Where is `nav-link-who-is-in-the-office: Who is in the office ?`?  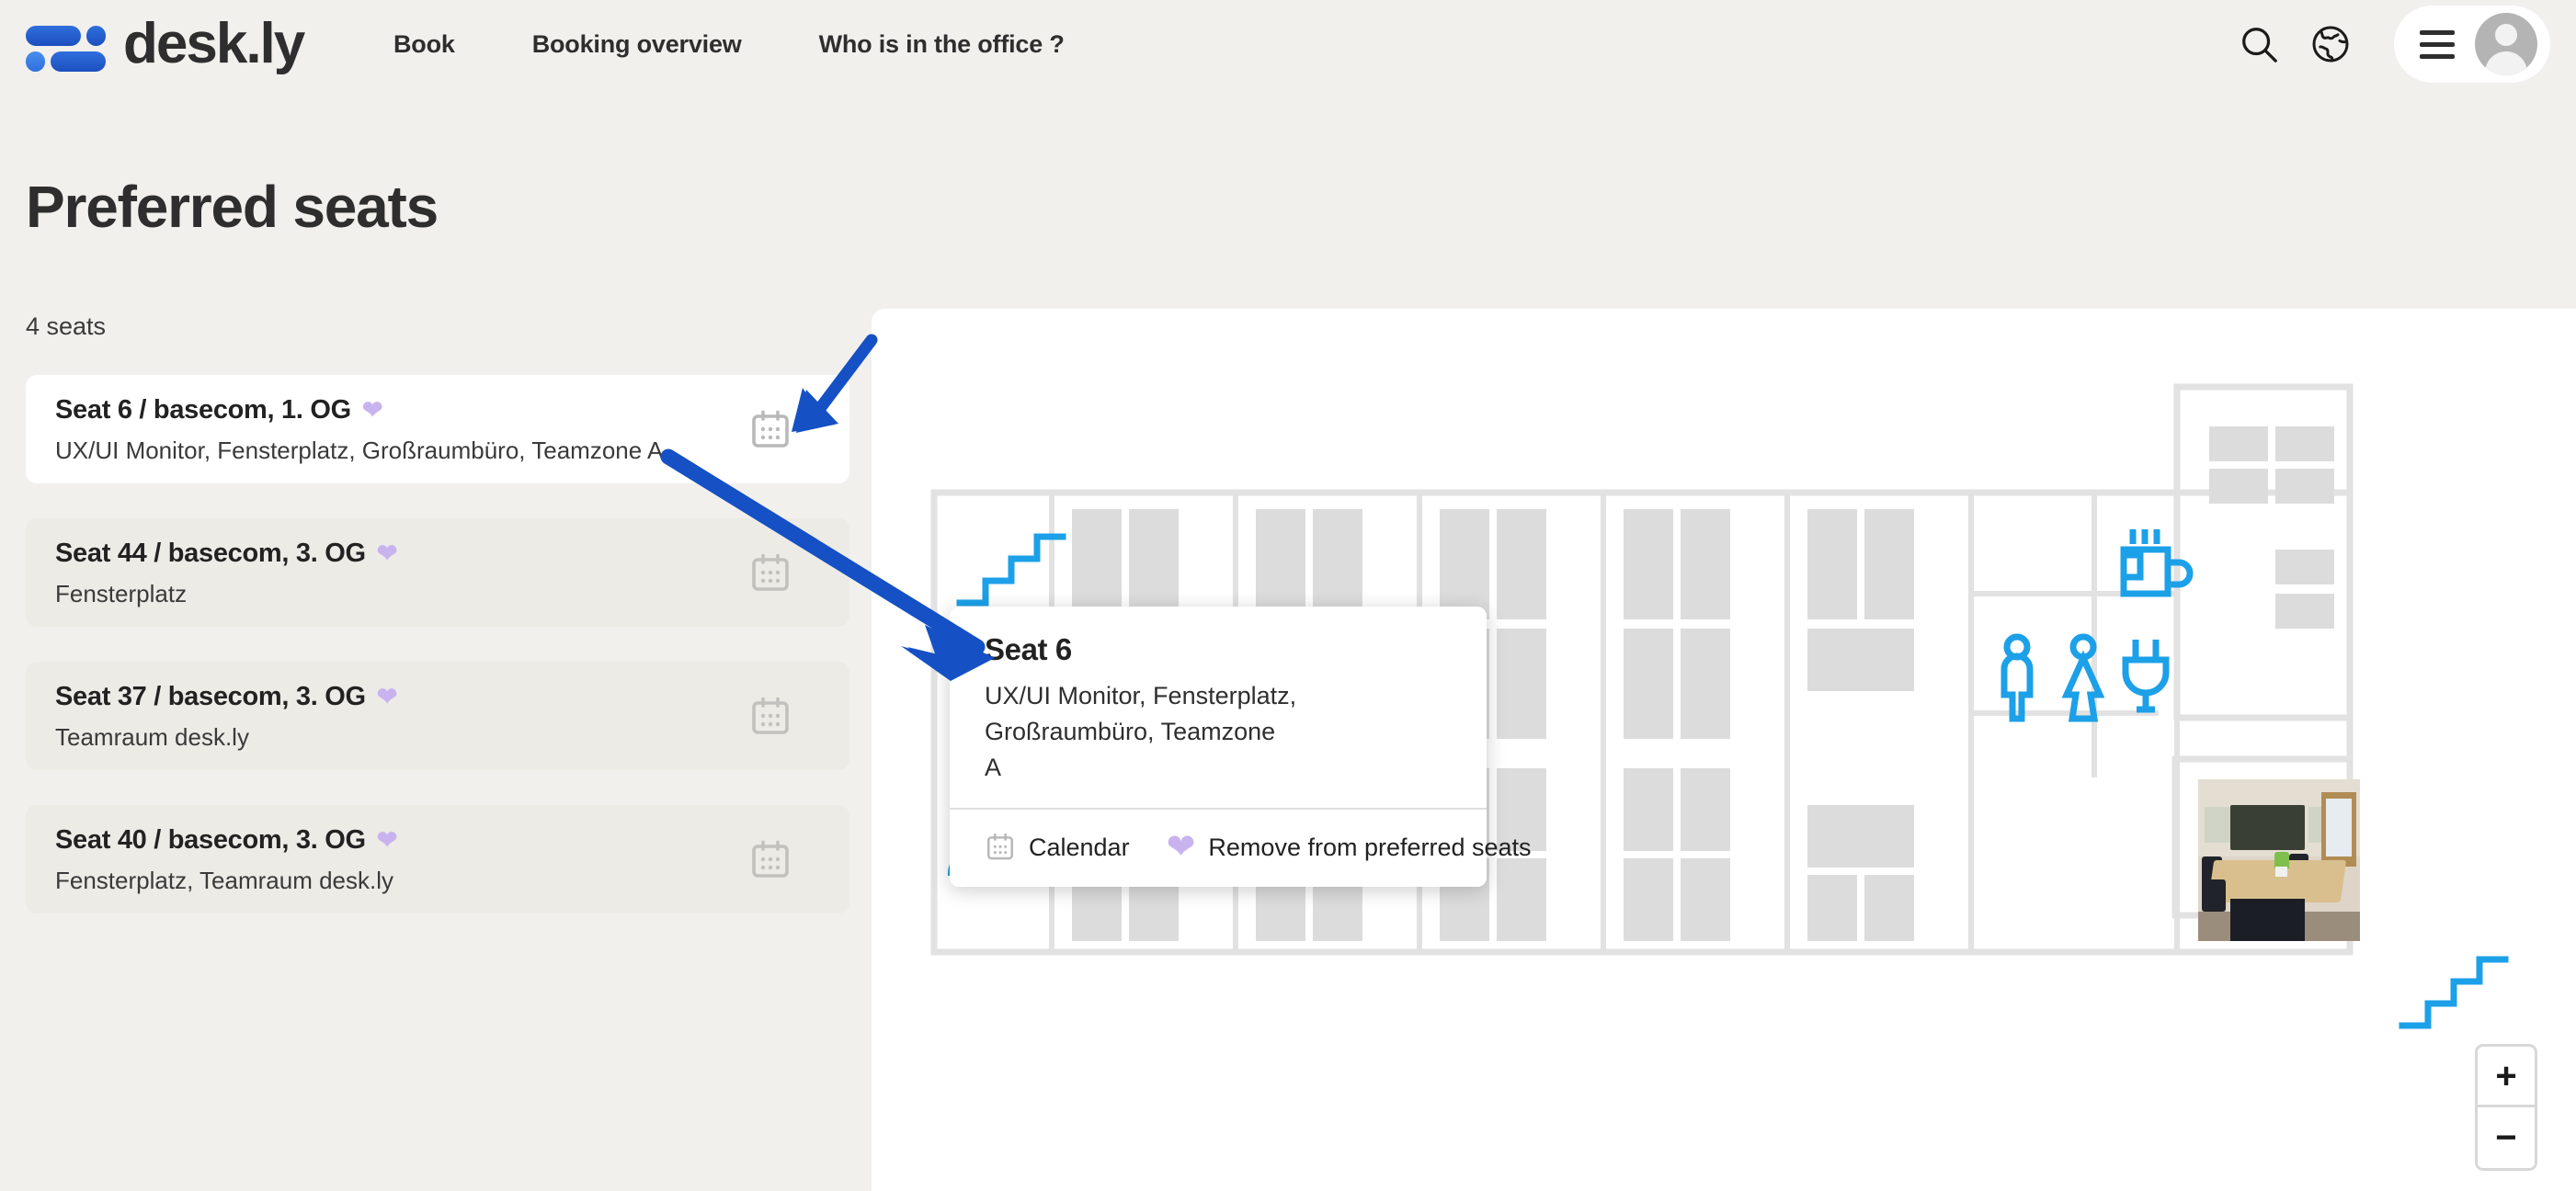
nav-link-who-is-in-the-office: Who is in the office ? is located at coordinates (942, 45).